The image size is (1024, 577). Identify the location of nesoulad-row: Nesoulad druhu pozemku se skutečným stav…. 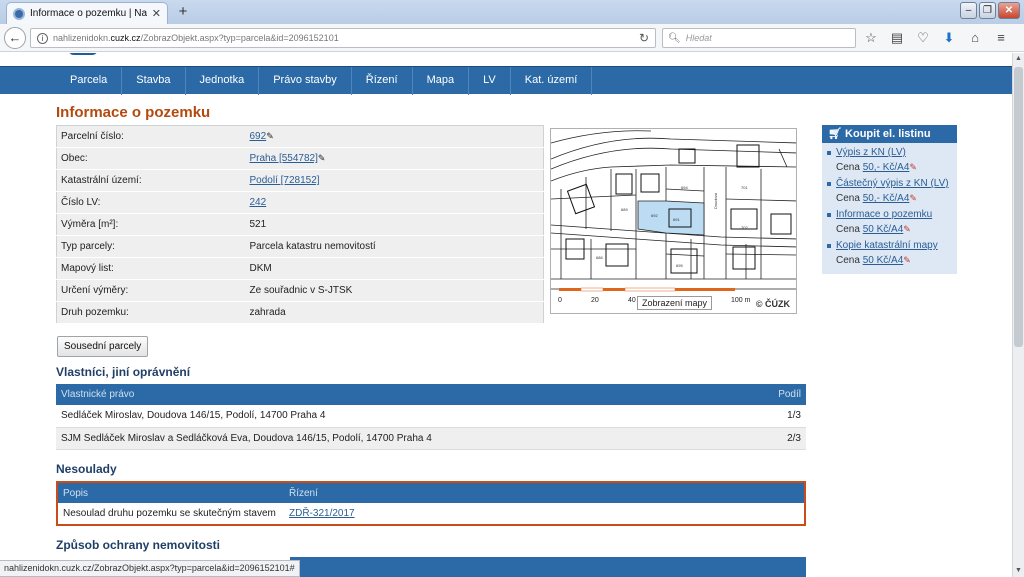
(431, 514).